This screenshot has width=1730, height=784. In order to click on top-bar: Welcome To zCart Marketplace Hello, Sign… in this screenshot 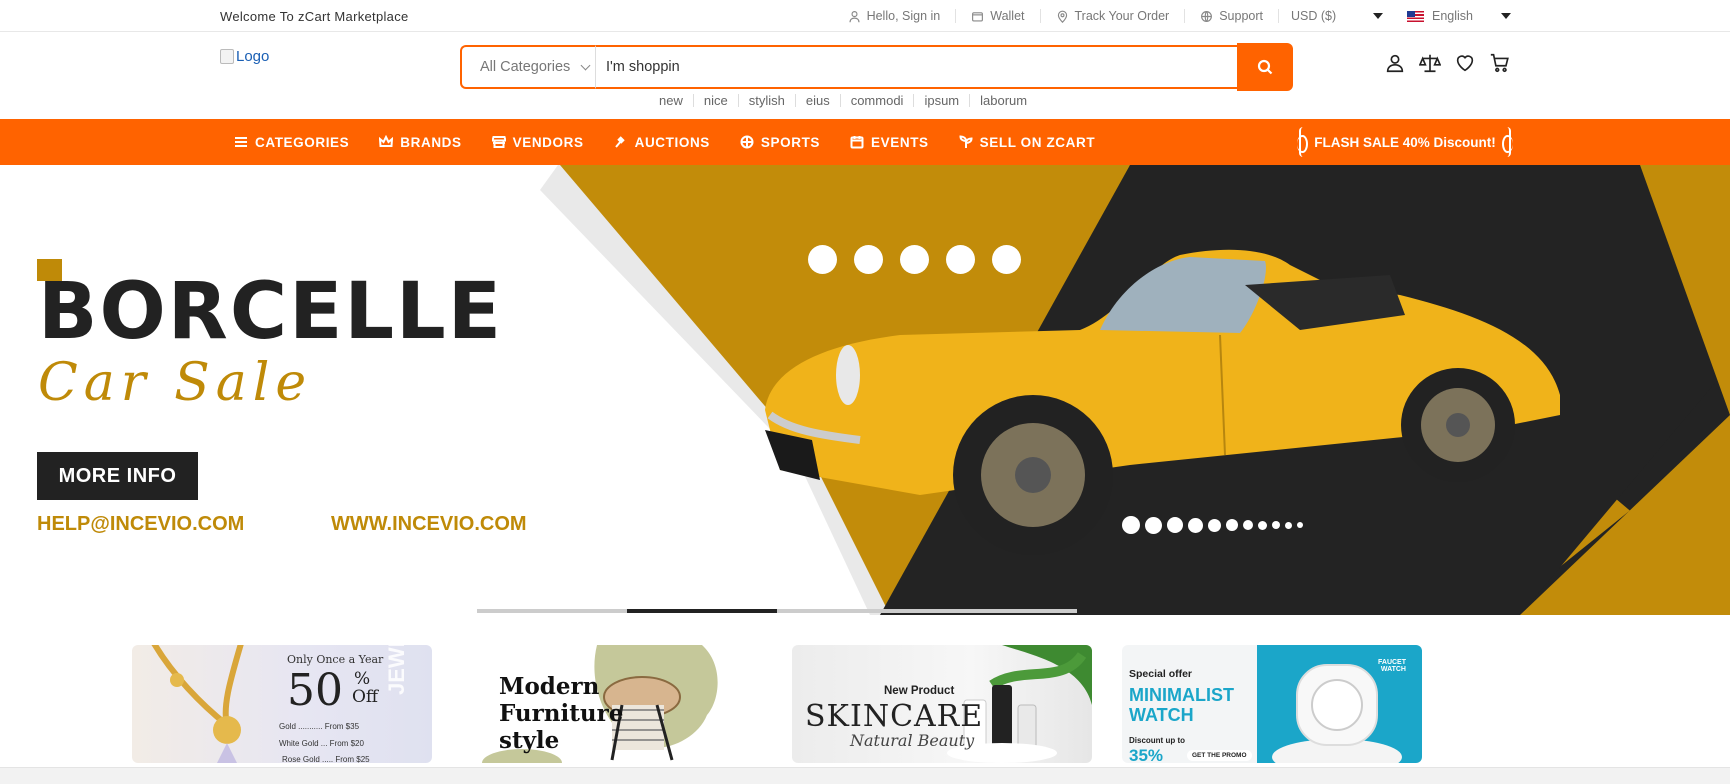, I will do `click(865, 16)`.